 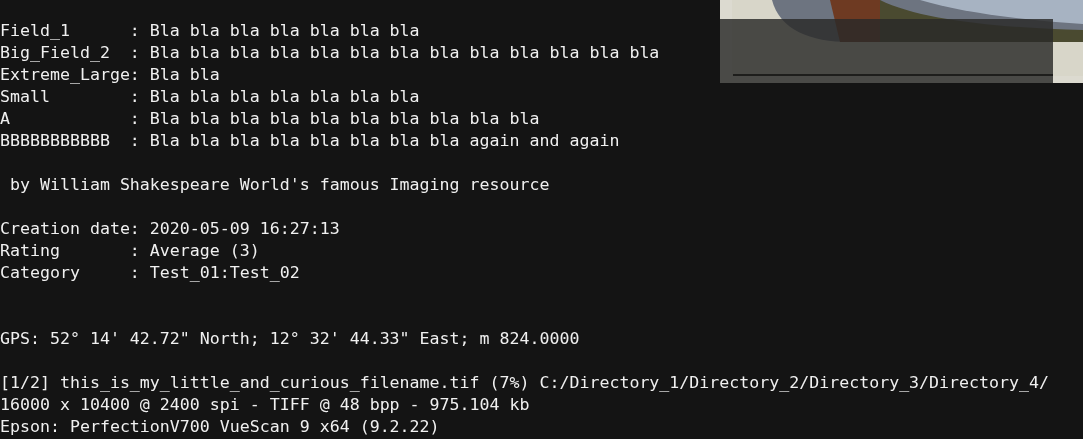 What do you see at coordinates (210, 97) in the screenshot?
I see `text-line: Small : Bla bla bla bla bla bla bla` at bounding box center [210, 97].